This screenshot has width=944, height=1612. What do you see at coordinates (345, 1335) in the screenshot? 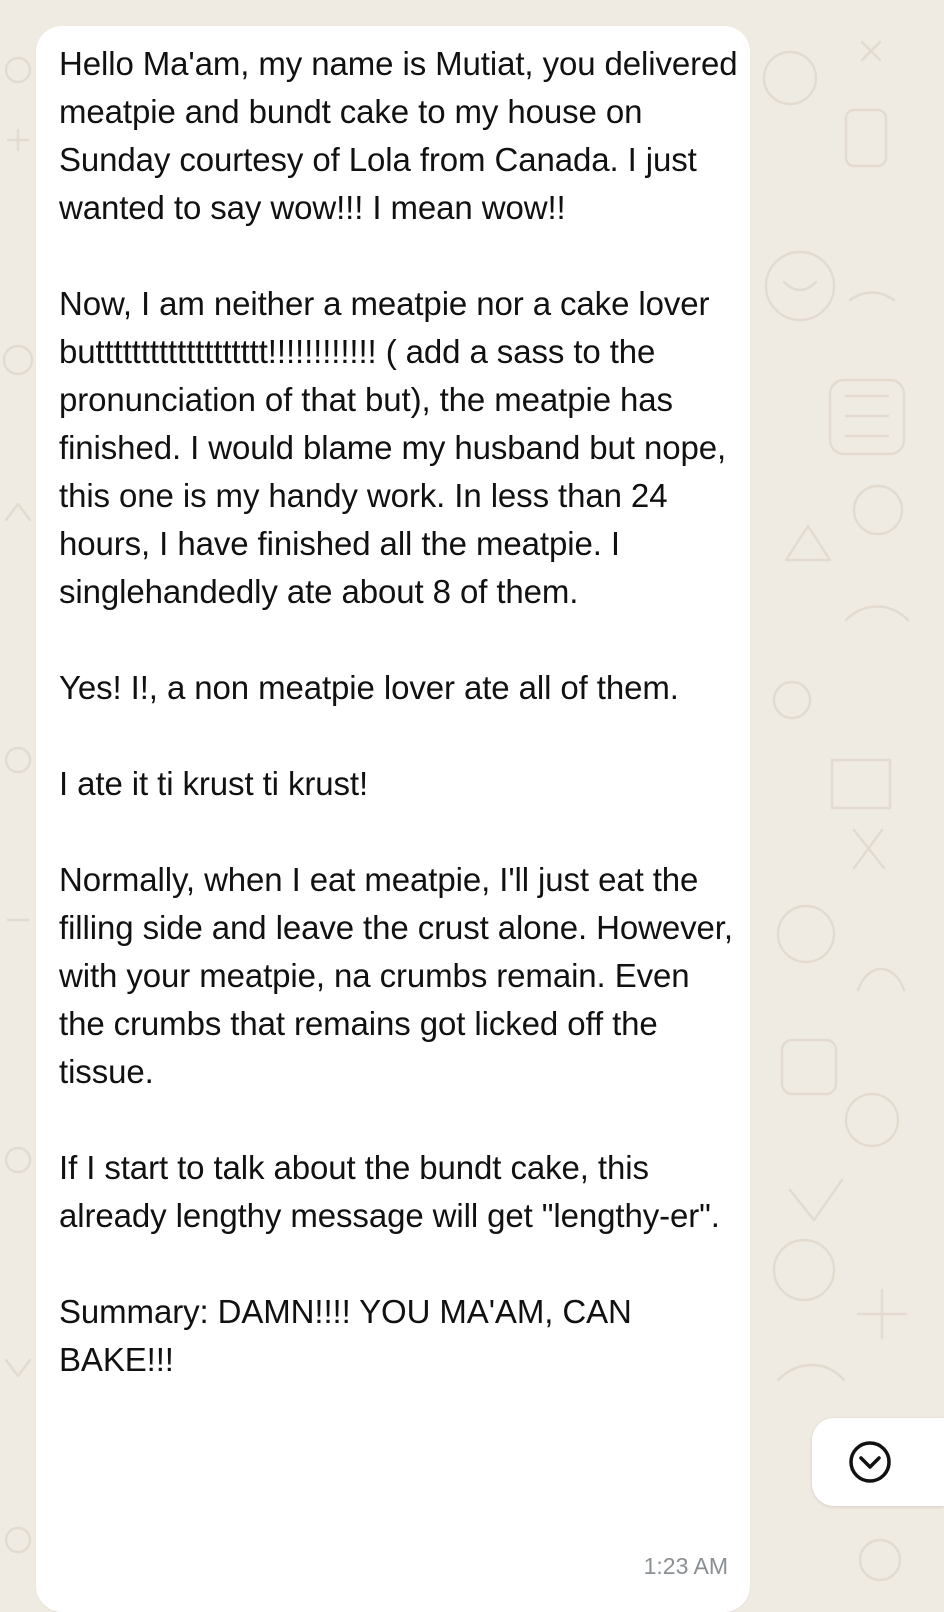
I see `message-paragraph-7: Summary: DAMN!!!! YOU MA'AM, CAN BAKE!!!` at bounding box center [345, 1335].